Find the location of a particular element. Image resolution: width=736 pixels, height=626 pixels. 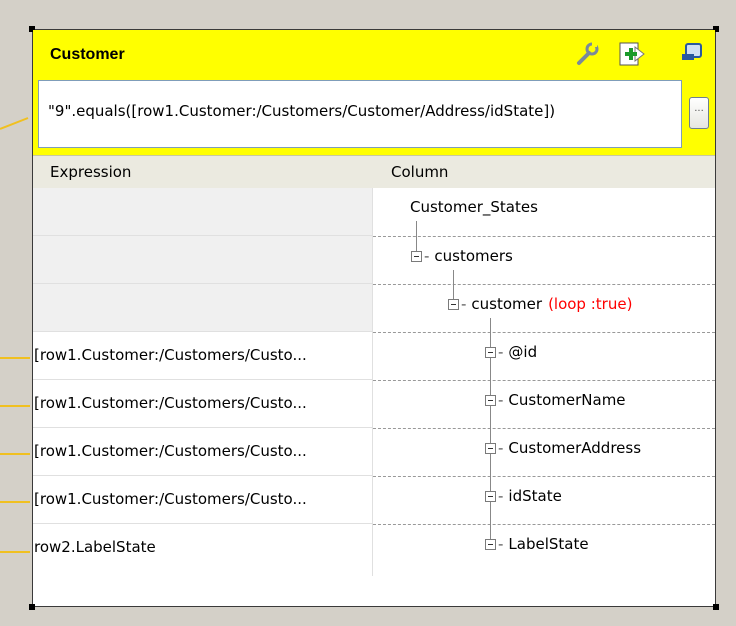

loop-indicator: (loop :true) is located at coordinates (590, 304).